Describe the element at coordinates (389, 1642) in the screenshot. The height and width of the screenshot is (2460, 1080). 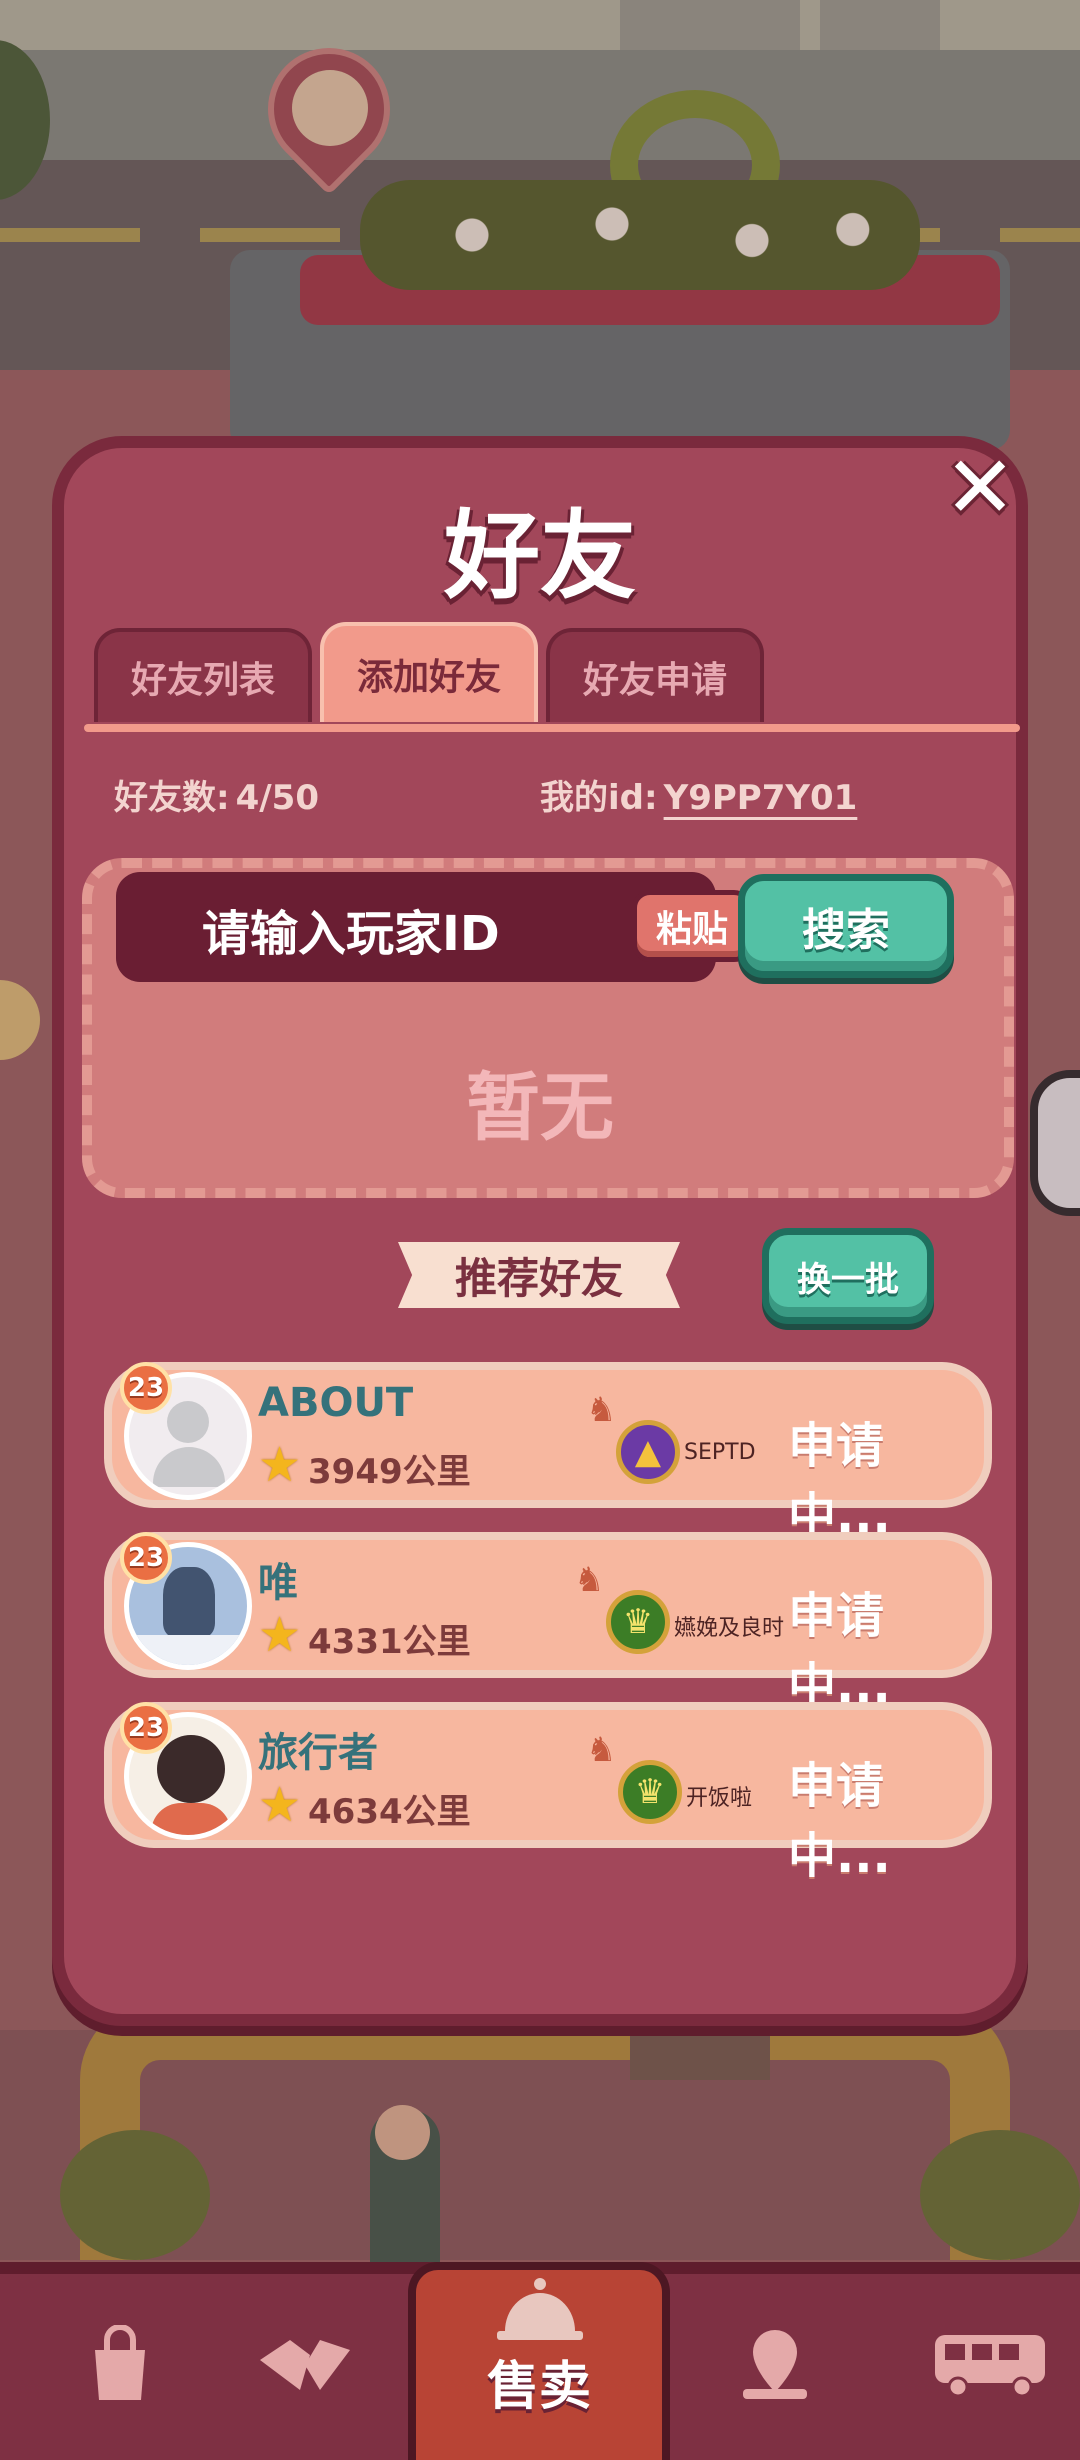
I see `friend-distance: 4331公里` at that location.